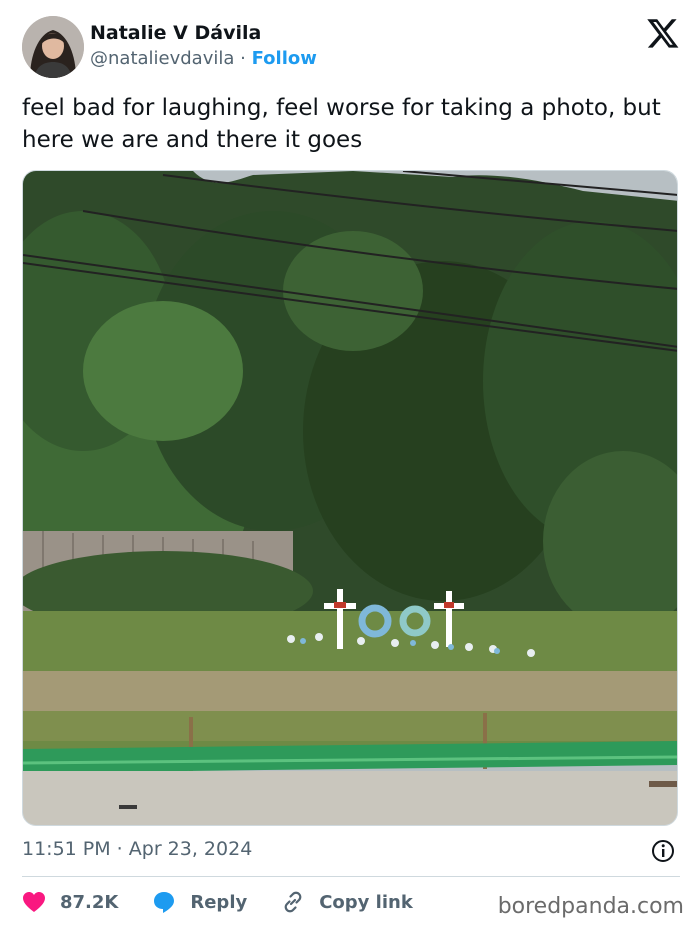 The image size is (700, 929). What do you see at coordinates (293, 902) in the screenshot?
I see `link-icon` at bounding box center [293, 902].